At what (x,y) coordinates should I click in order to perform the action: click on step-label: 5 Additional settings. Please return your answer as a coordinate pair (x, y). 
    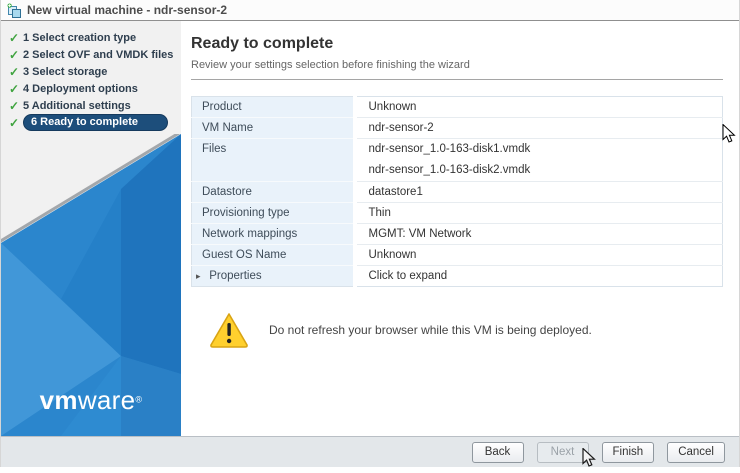
    Looking at the image, I should click on (77, 105).